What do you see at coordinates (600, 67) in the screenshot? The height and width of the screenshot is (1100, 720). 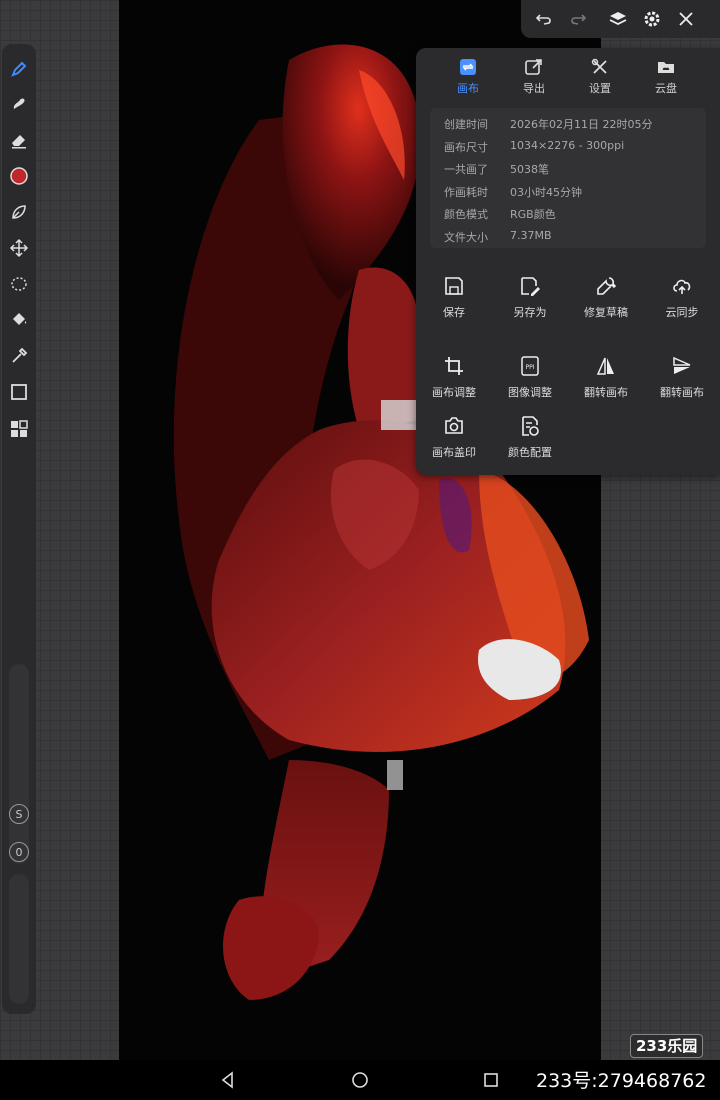 I see `tools-icon` at bounding box center [600, 67].